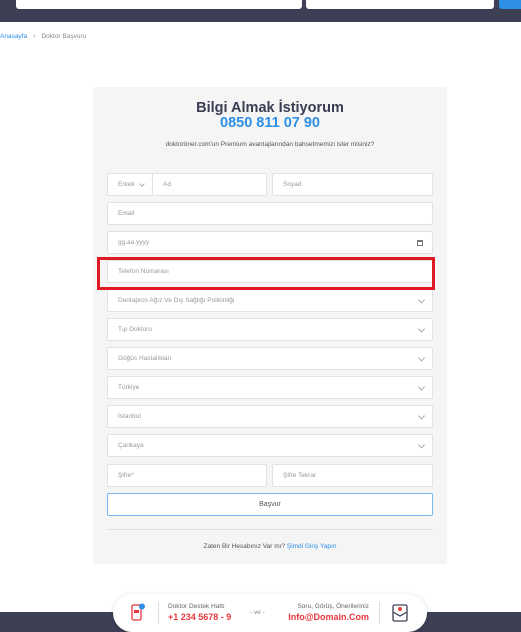  What do you see at coordinates (129, 416) in the screenshot?
I see `city-value: İstanbul` at bounding box center [129, 416].